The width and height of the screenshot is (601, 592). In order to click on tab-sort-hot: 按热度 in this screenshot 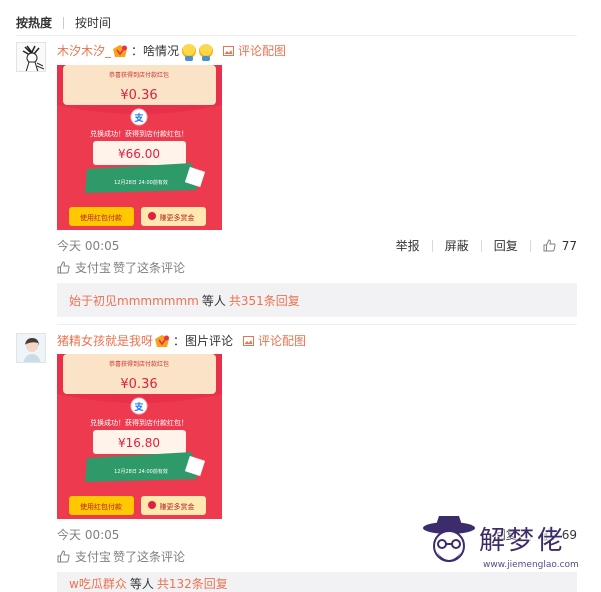, I will do `click(34, 22)`.